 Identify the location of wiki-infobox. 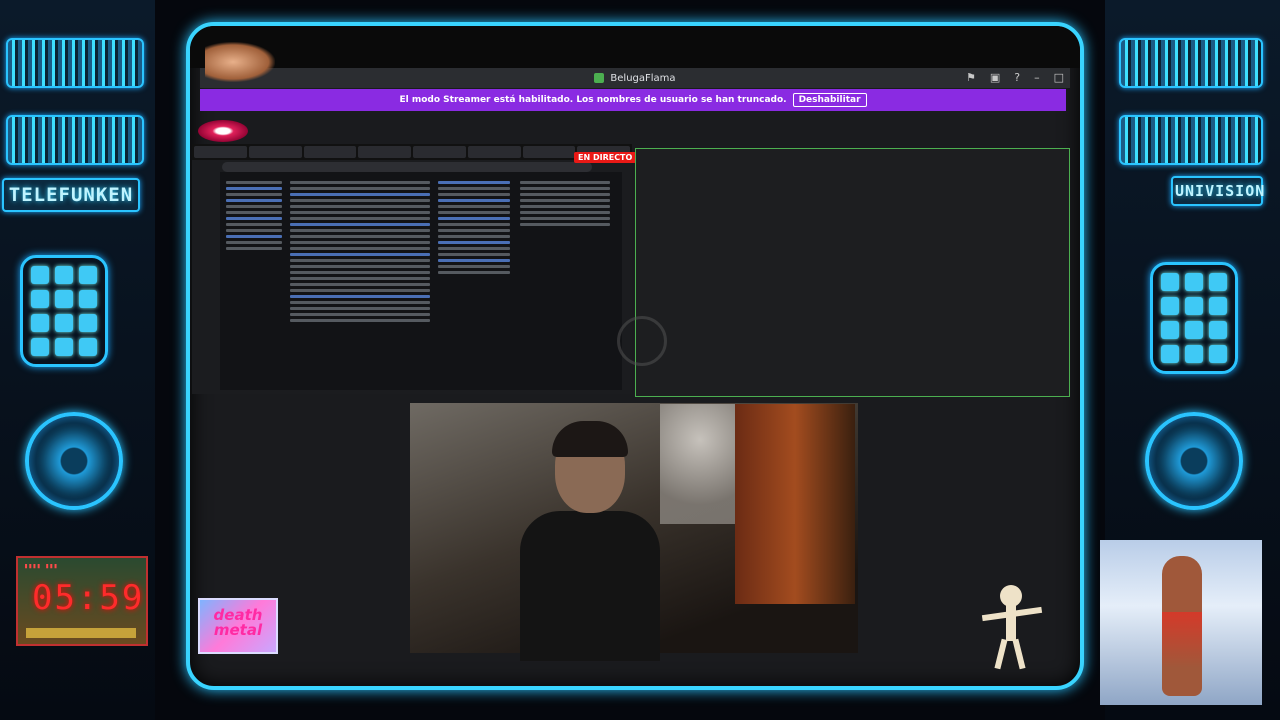
(474, 227).